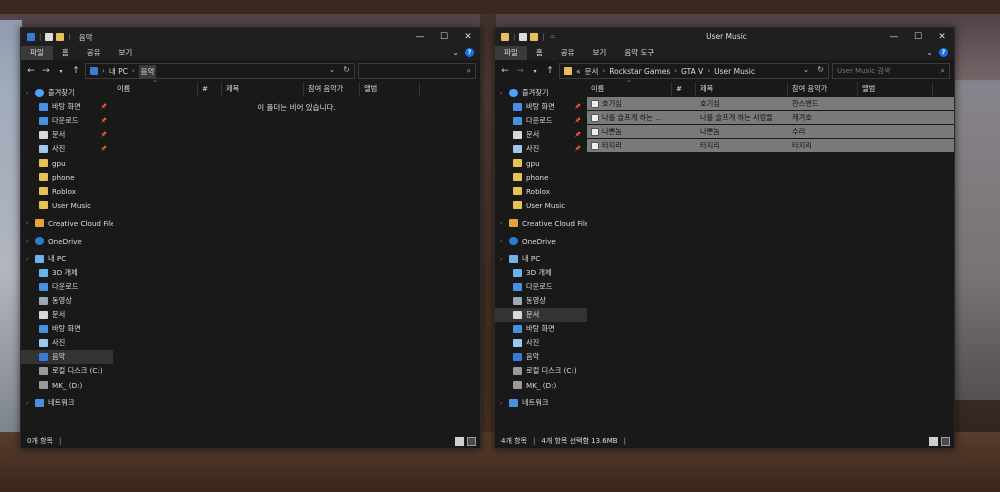 This screenshot has height=492, width=1000. I want to click on sidebar-item: 문서, so click(67, 315).